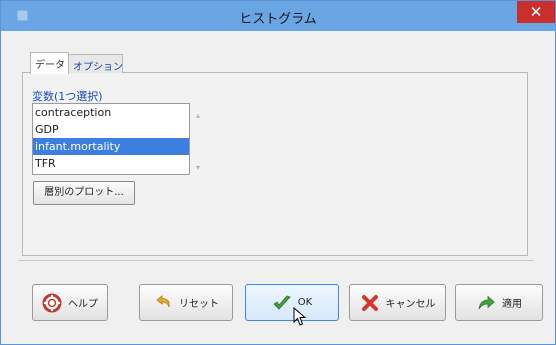 The width and height of the screenshot is (556, 345). I want to click on apply-button: 適用, so click(499, 302).